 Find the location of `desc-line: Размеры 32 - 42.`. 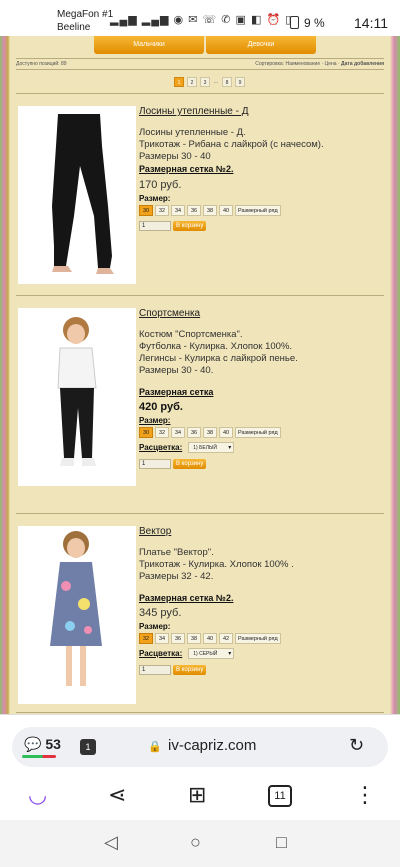

desc-line: Размеры 32 - 42. is located at coordinates (176, 576).